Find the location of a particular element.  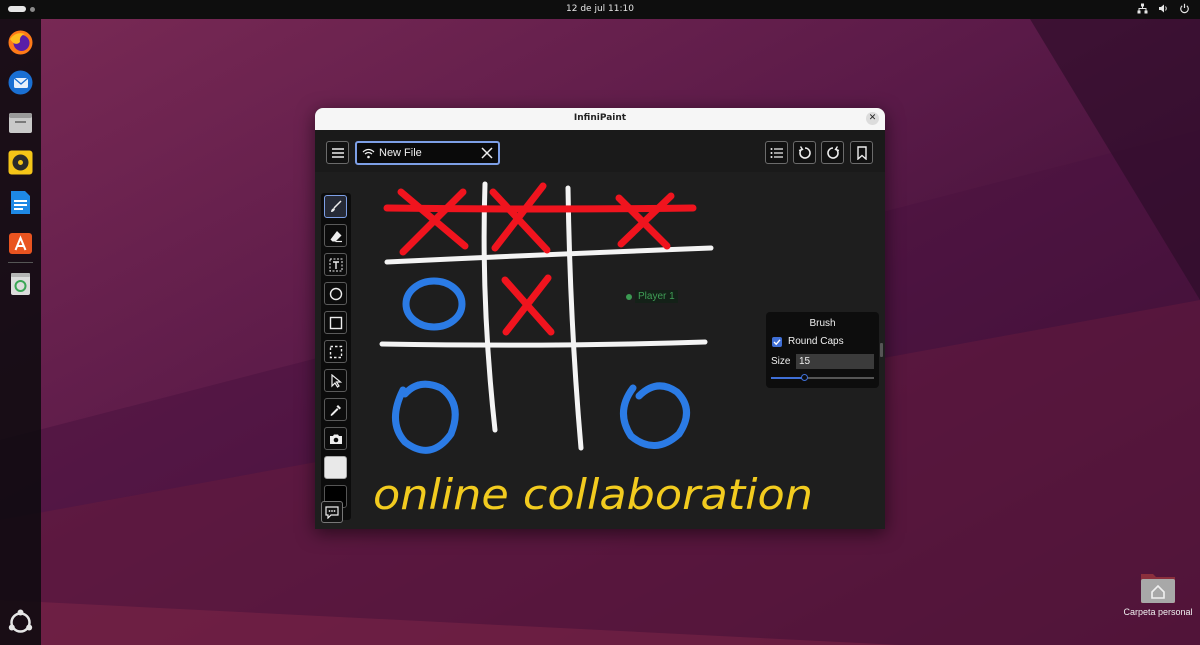

size-slider is located at coordinates (822, 377).